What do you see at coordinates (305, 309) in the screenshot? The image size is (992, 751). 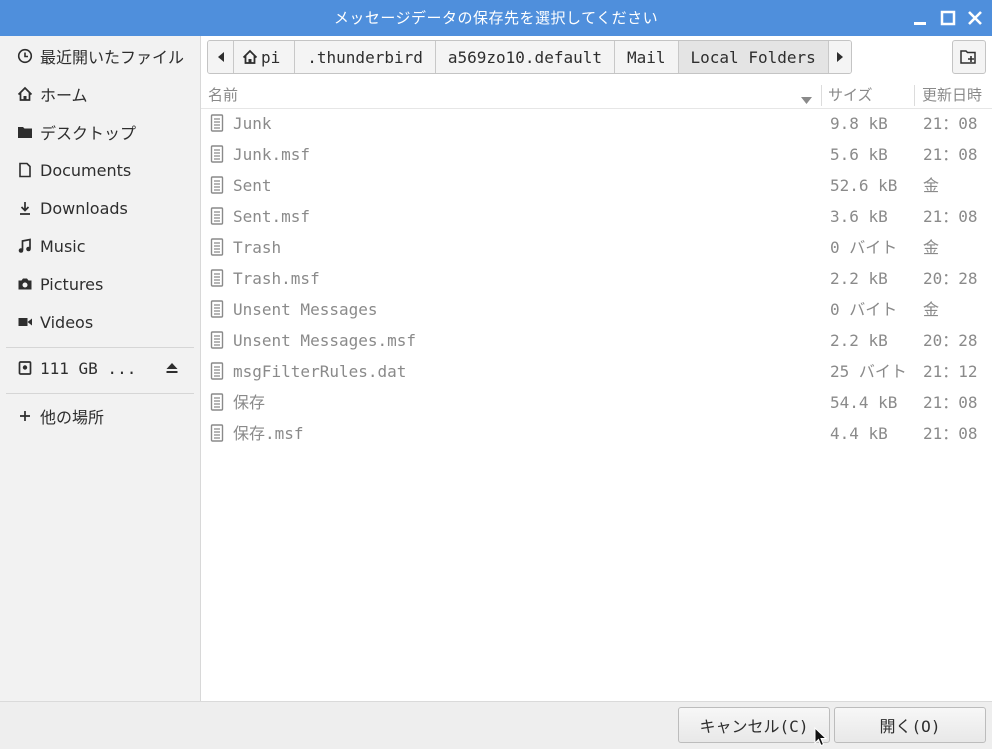 I see `file-name: Unsent Messages` at bounding box center [305, 309].